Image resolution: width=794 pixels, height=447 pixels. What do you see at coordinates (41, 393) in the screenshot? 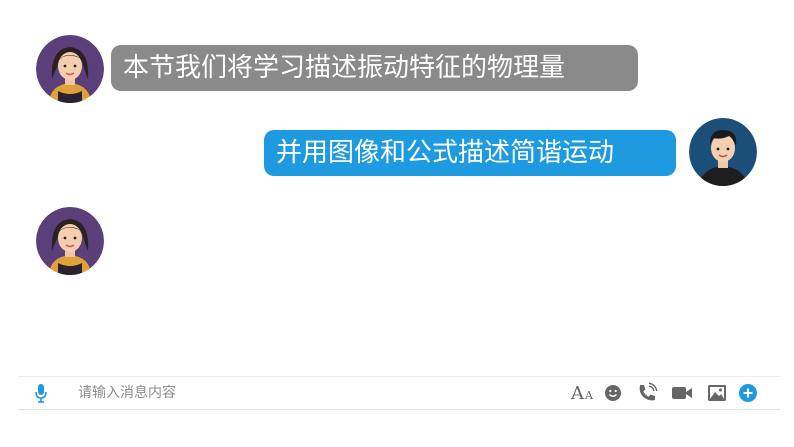
I see `microphone-icon` at bounding box center [41, 393].